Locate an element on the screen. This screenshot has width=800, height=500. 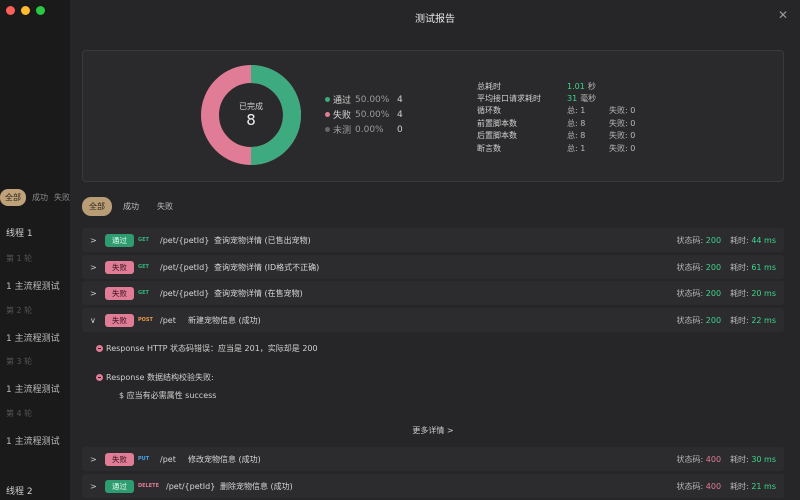
api-description: 修改宠物信息 (成功) is located at coordinates (224, 459).